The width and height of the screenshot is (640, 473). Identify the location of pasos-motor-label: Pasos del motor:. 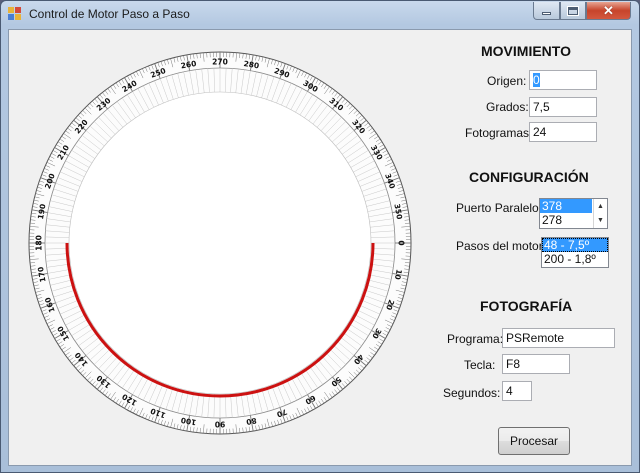
(501, 246).